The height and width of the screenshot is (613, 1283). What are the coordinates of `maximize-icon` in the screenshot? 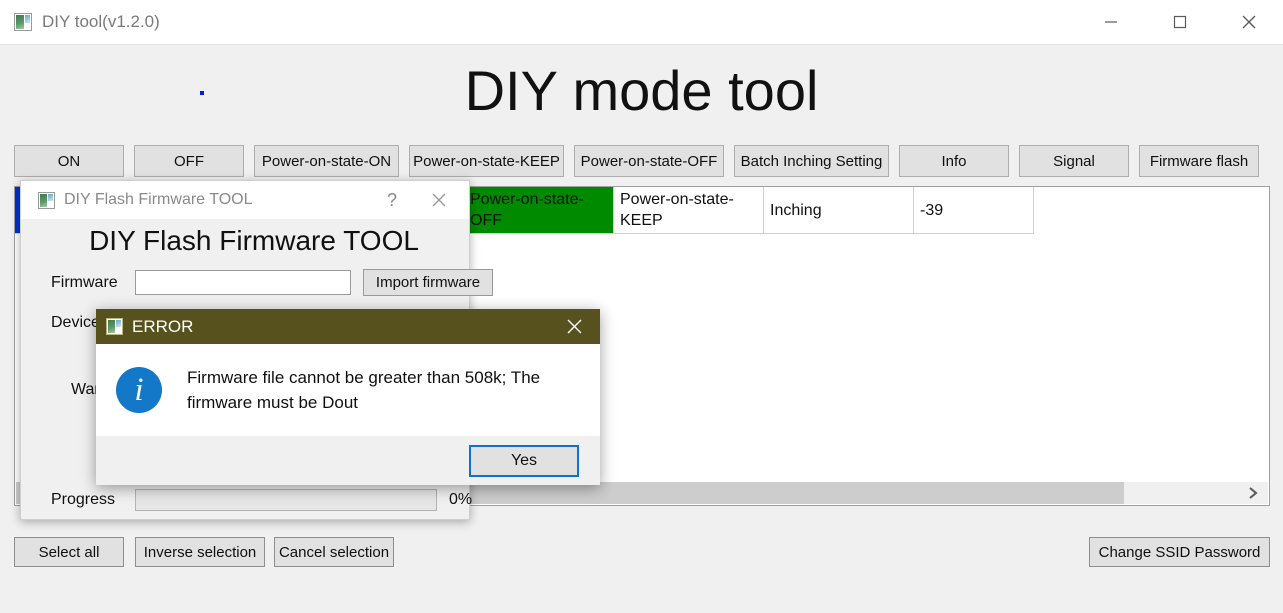 It's located at (1179, 22).